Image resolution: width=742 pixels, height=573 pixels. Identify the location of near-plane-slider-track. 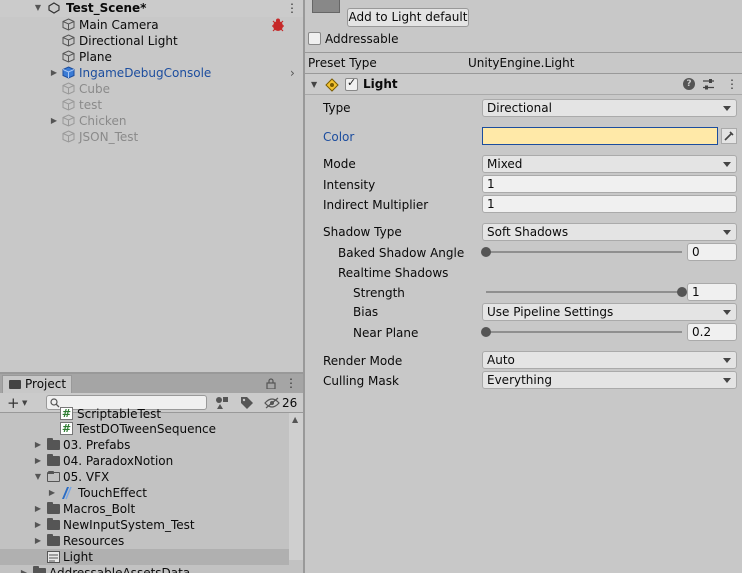
(584, 332).